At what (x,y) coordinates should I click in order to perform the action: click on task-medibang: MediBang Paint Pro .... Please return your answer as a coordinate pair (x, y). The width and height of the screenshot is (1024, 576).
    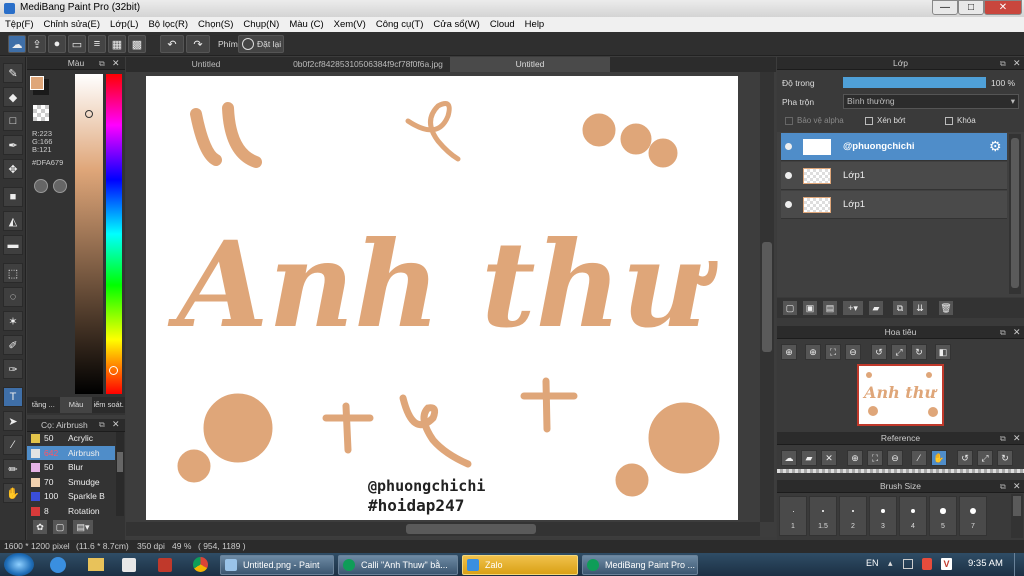
    Looking at the image, I should click on (640, 565).